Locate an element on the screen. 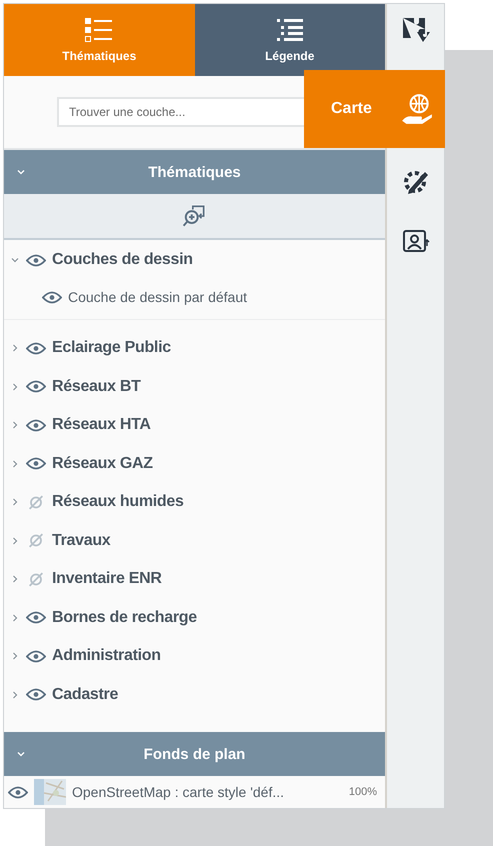 The width and height of the screenshot is (493, 846). layer-group-label: Inventaire ENR is located at coordinates (107, 579).